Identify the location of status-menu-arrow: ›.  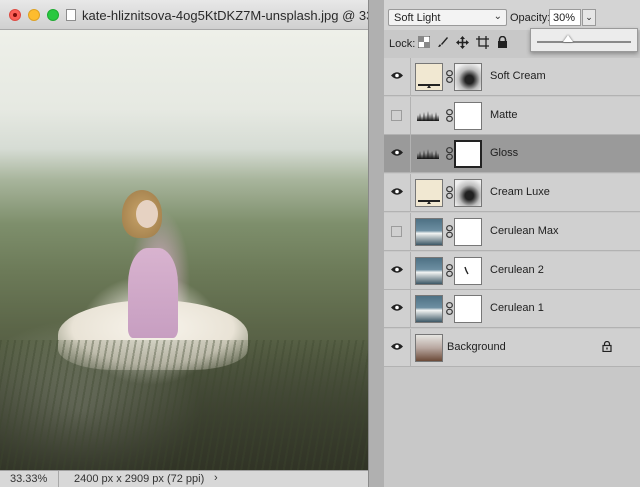
(216, 478).